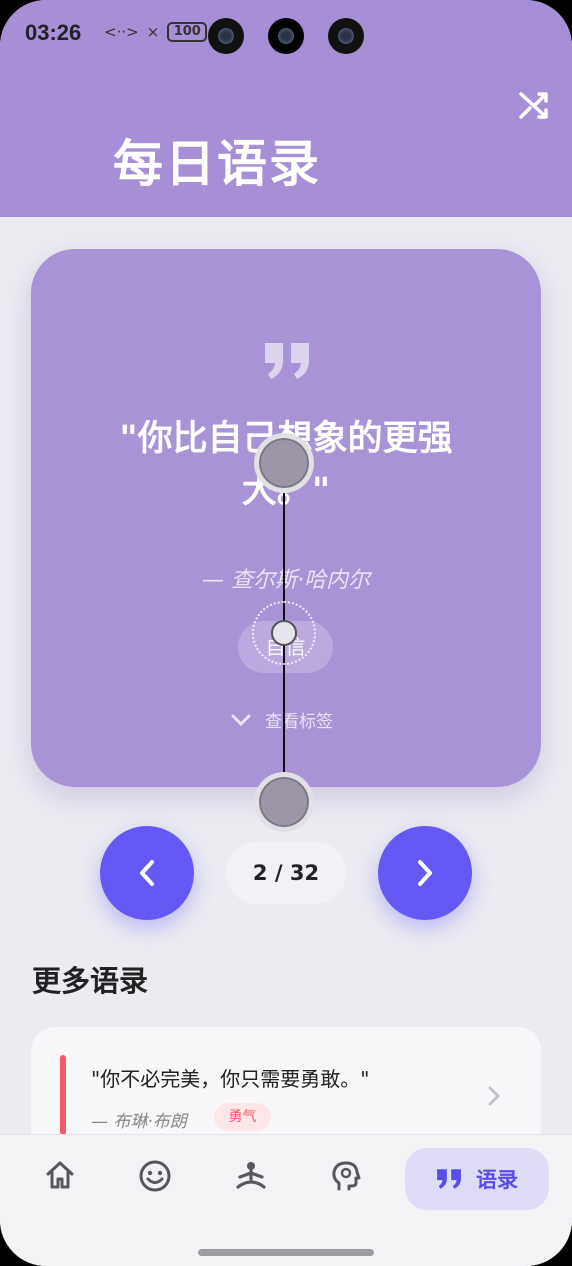 This screenshot has height=1266, width=572. What do you see at coordinates (217, 164) in the screenshot?
I see `page-title: 每日语录` at bounding box center [217, 164].